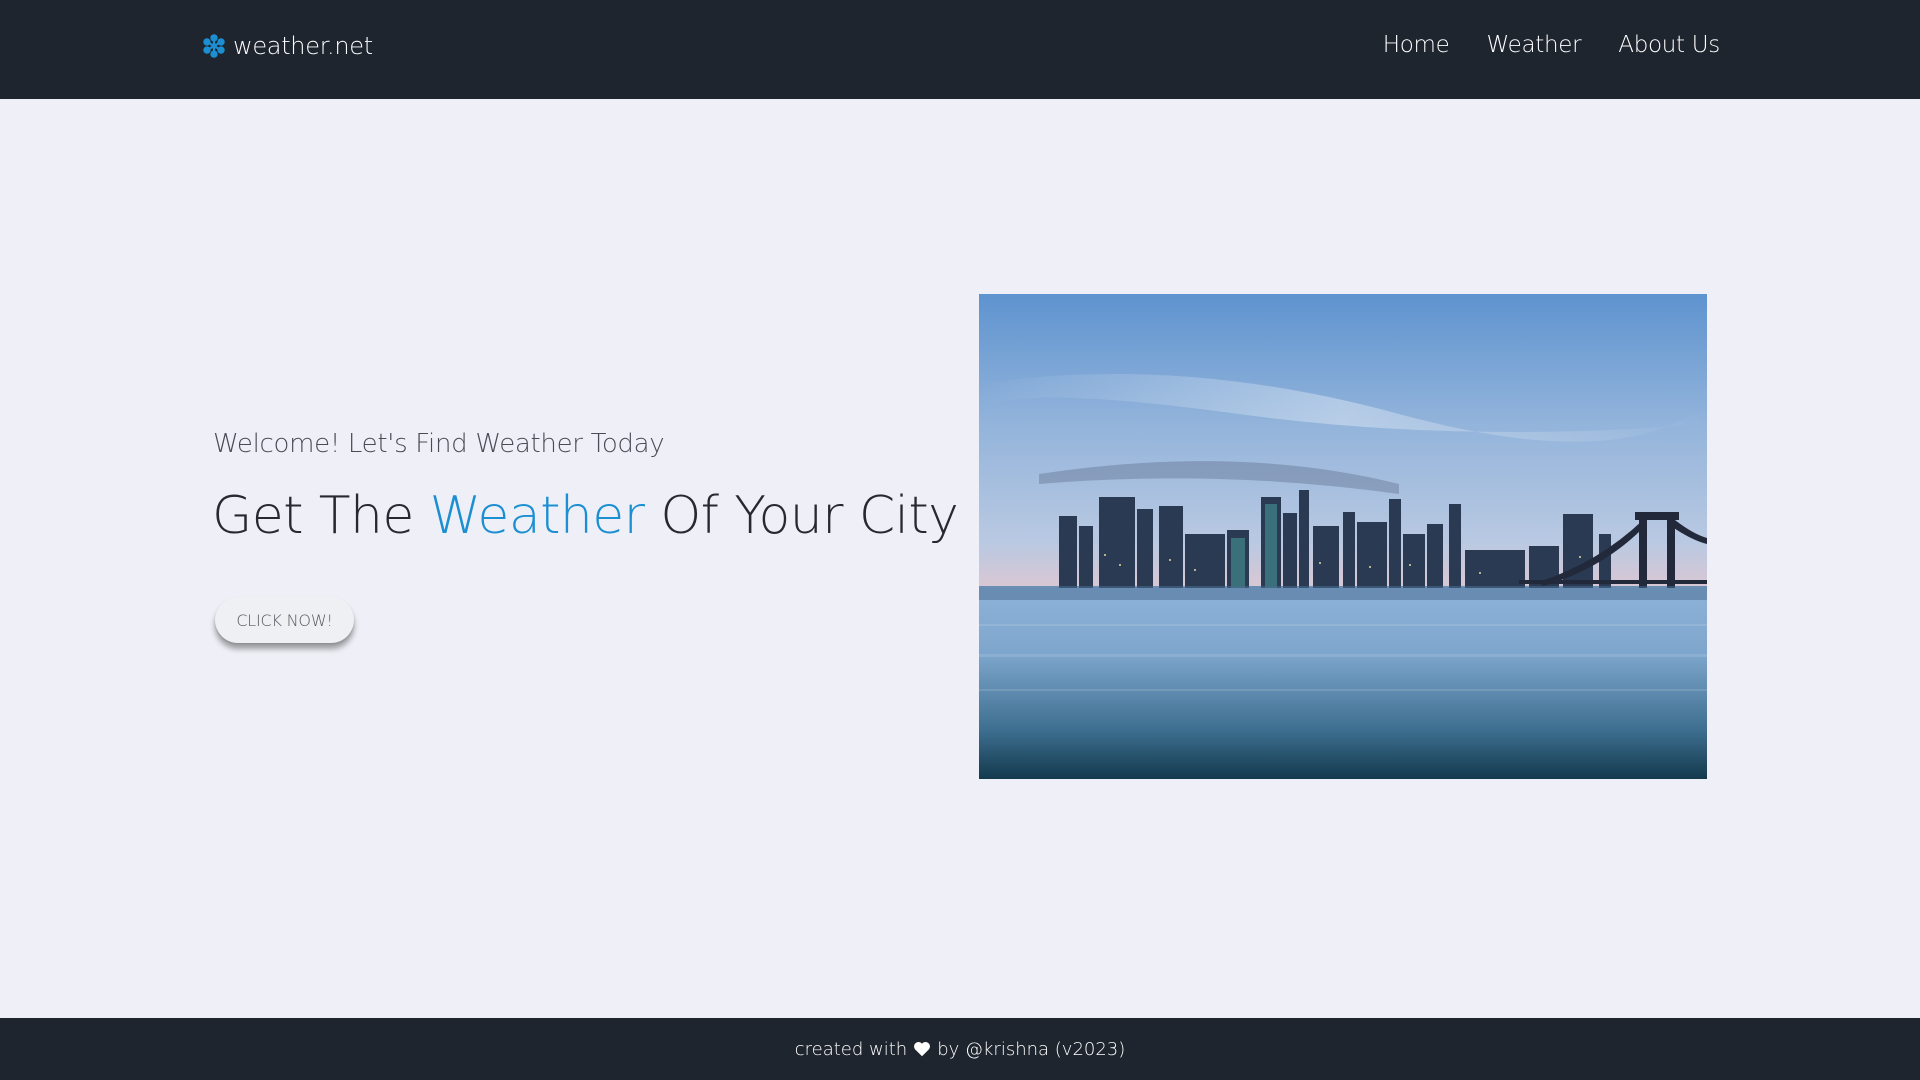  I want to click on nav-link-weather: Weather, so click(1534, 45).